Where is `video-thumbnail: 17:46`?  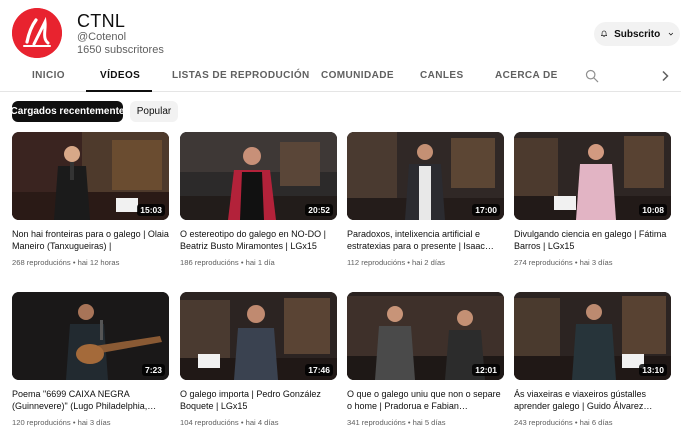 video-thumbnail: 17:46 is located at coordinates (258, 336).